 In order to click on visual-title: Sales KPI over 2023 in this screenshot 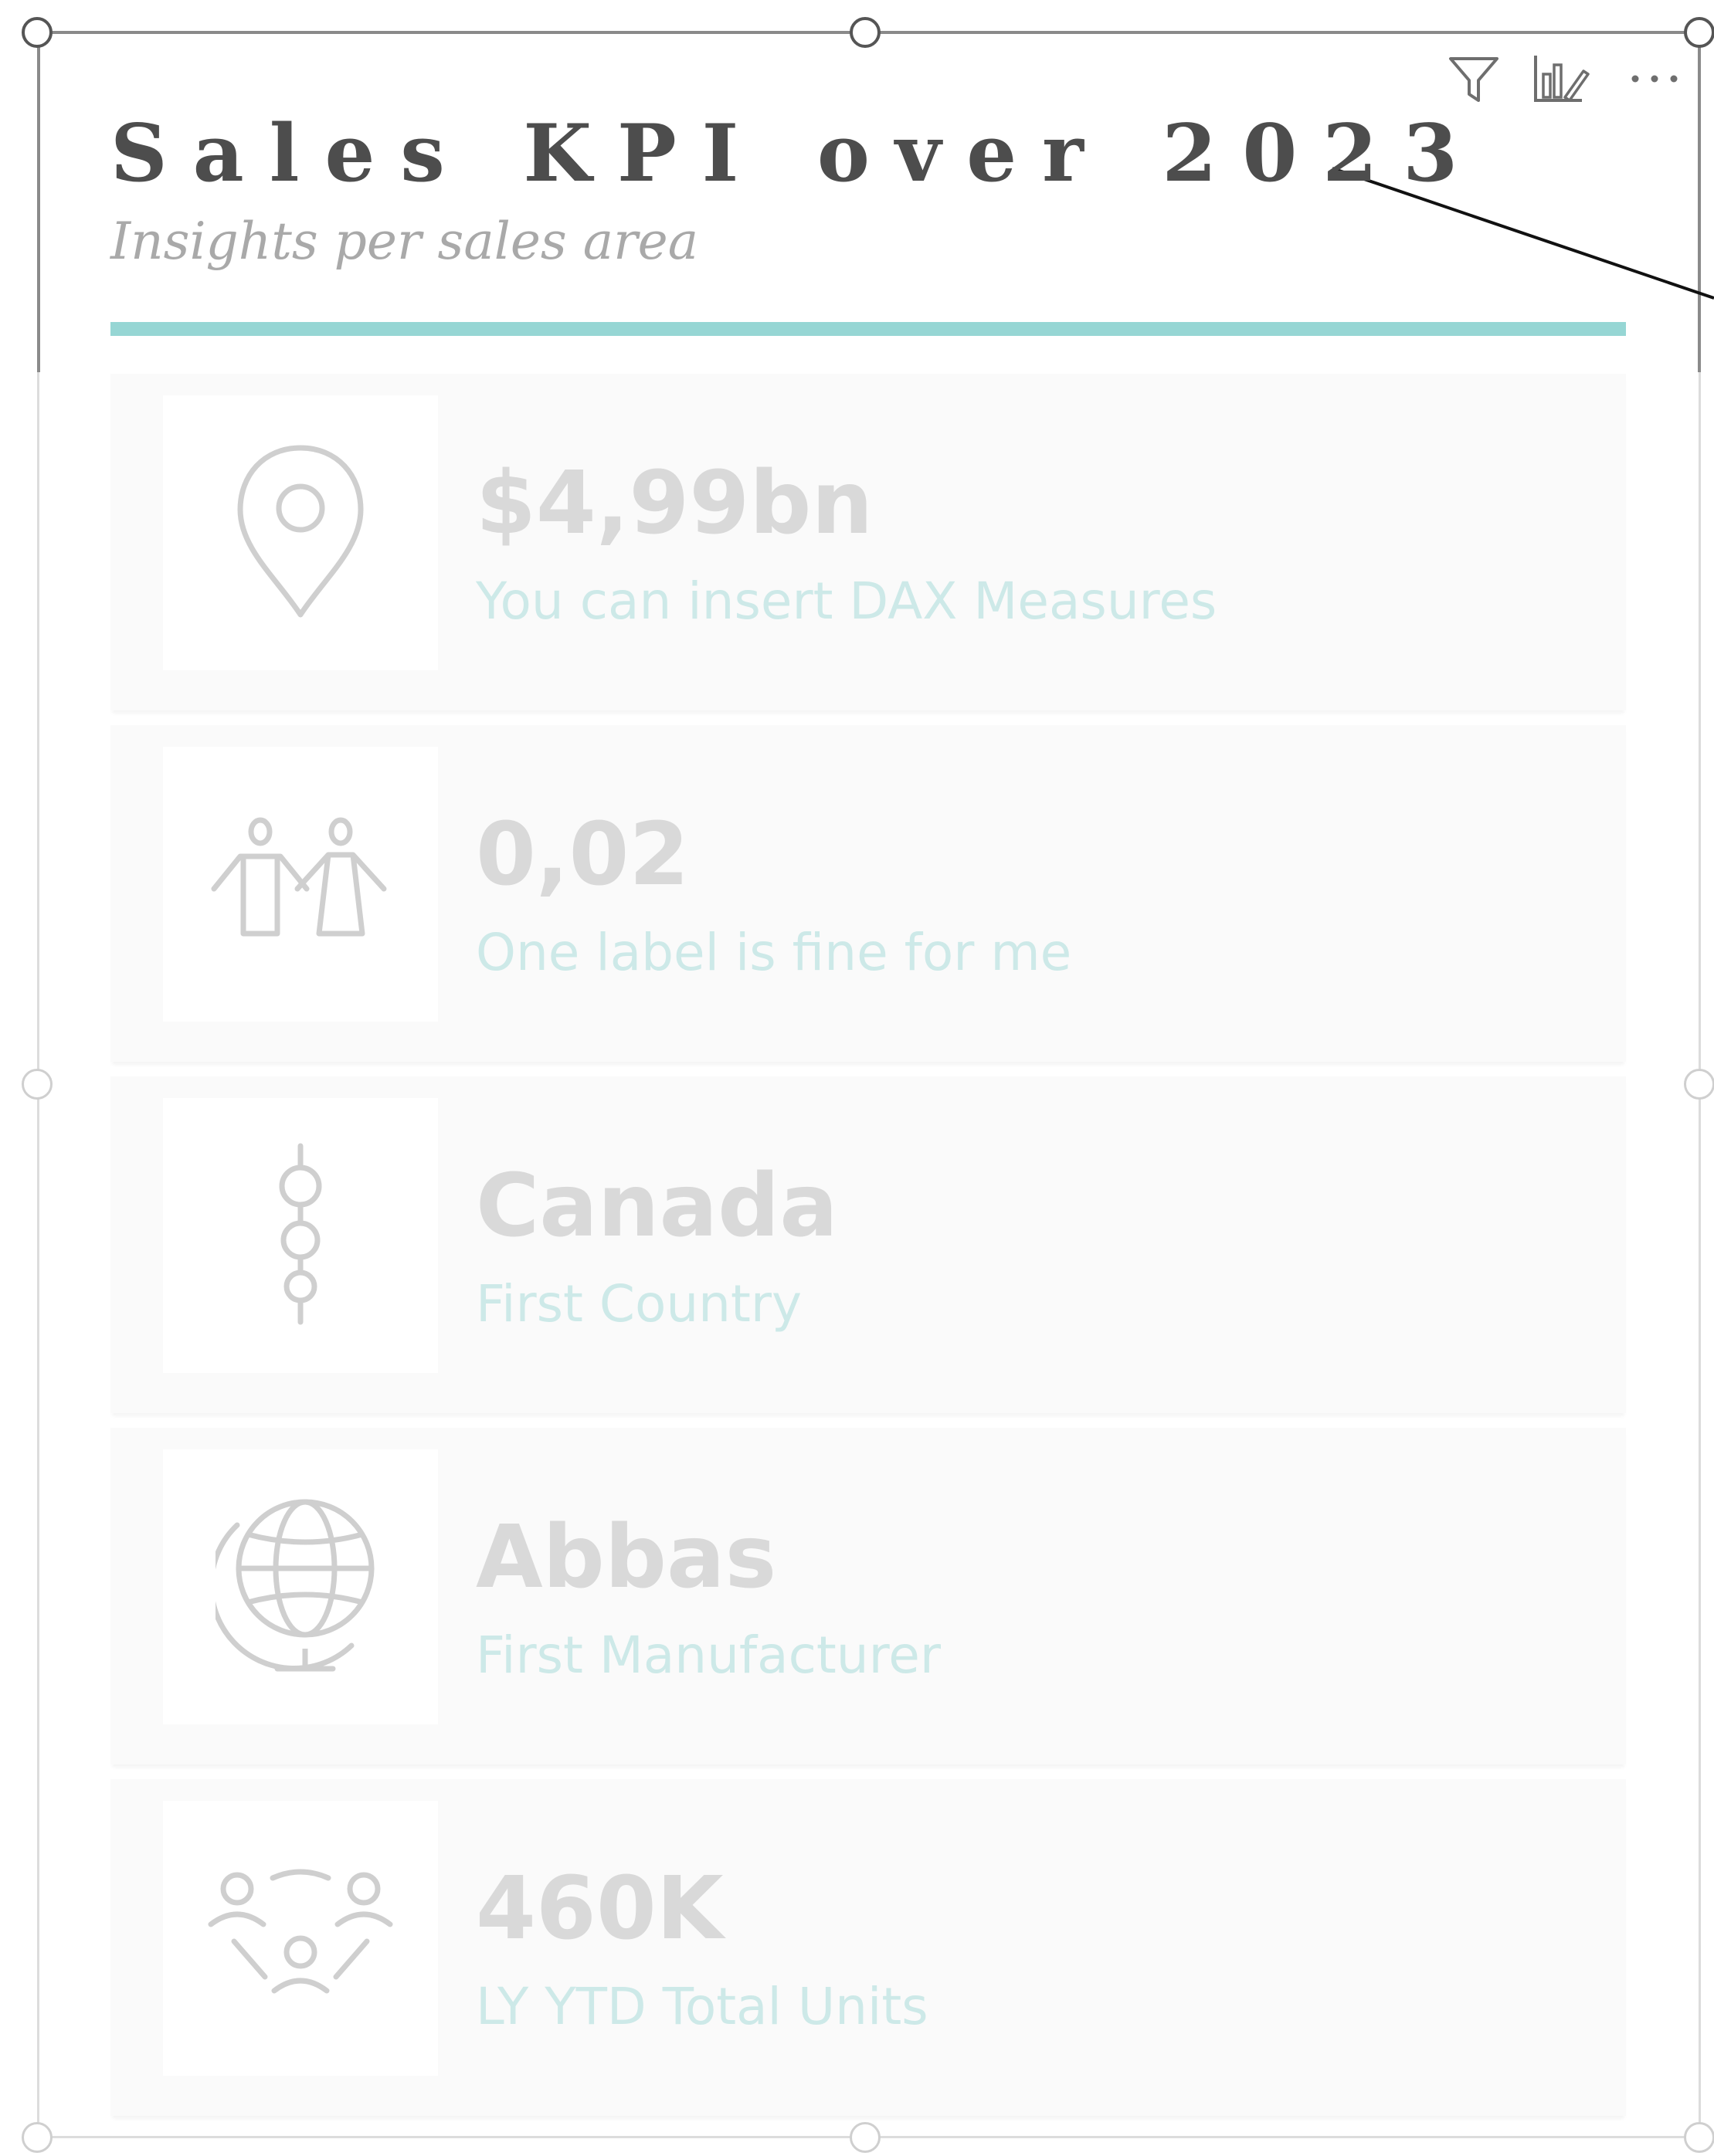, I will do `click(797, 153)`.